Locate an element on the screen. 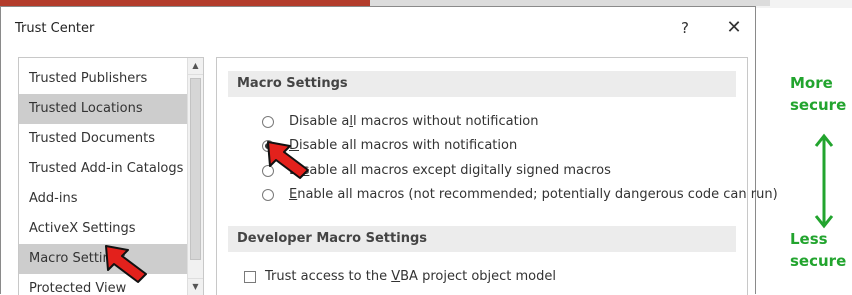  sidebar-item-trusted-publishers: Trusted Publishers is located at coordinates (104, 79).